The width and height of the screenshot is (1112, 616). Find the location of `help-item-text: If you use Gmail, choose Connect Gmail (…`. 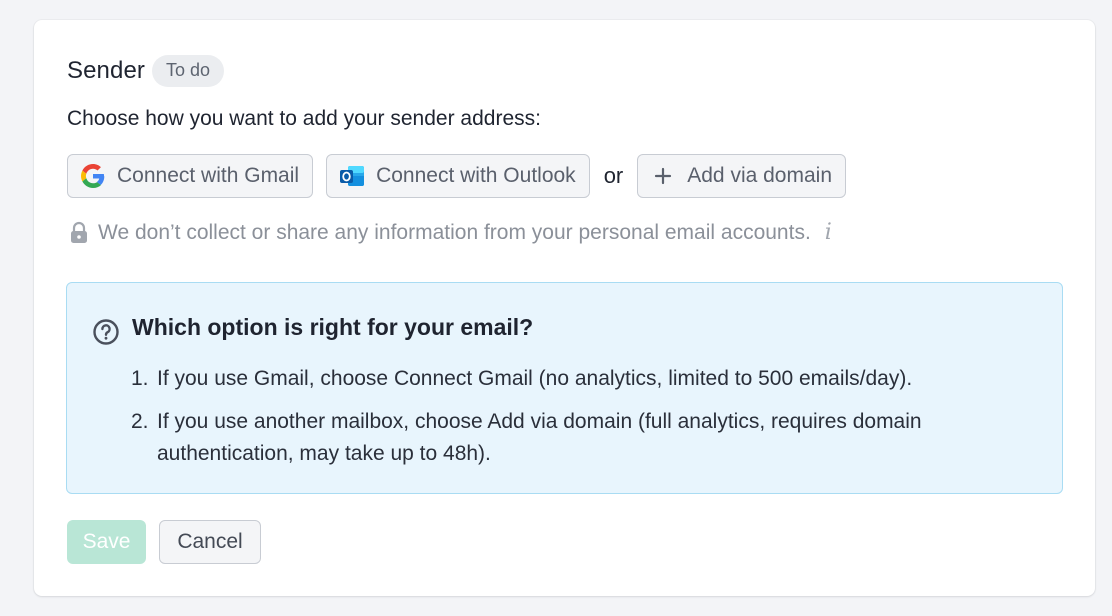

help-item-text: If you use Gmail, choose Connect Gmail (… is located at coordinates (535, 378).